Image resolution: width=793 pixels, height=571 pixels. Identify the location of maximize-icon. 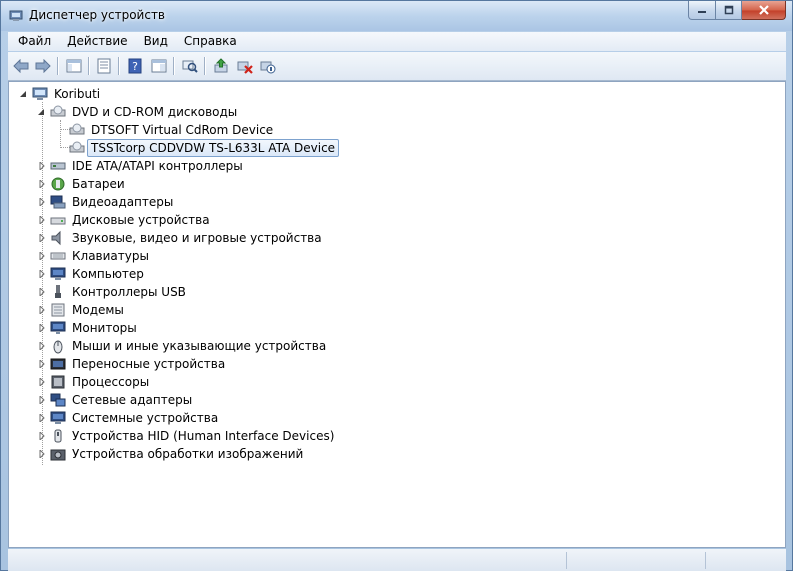
(728, 10).